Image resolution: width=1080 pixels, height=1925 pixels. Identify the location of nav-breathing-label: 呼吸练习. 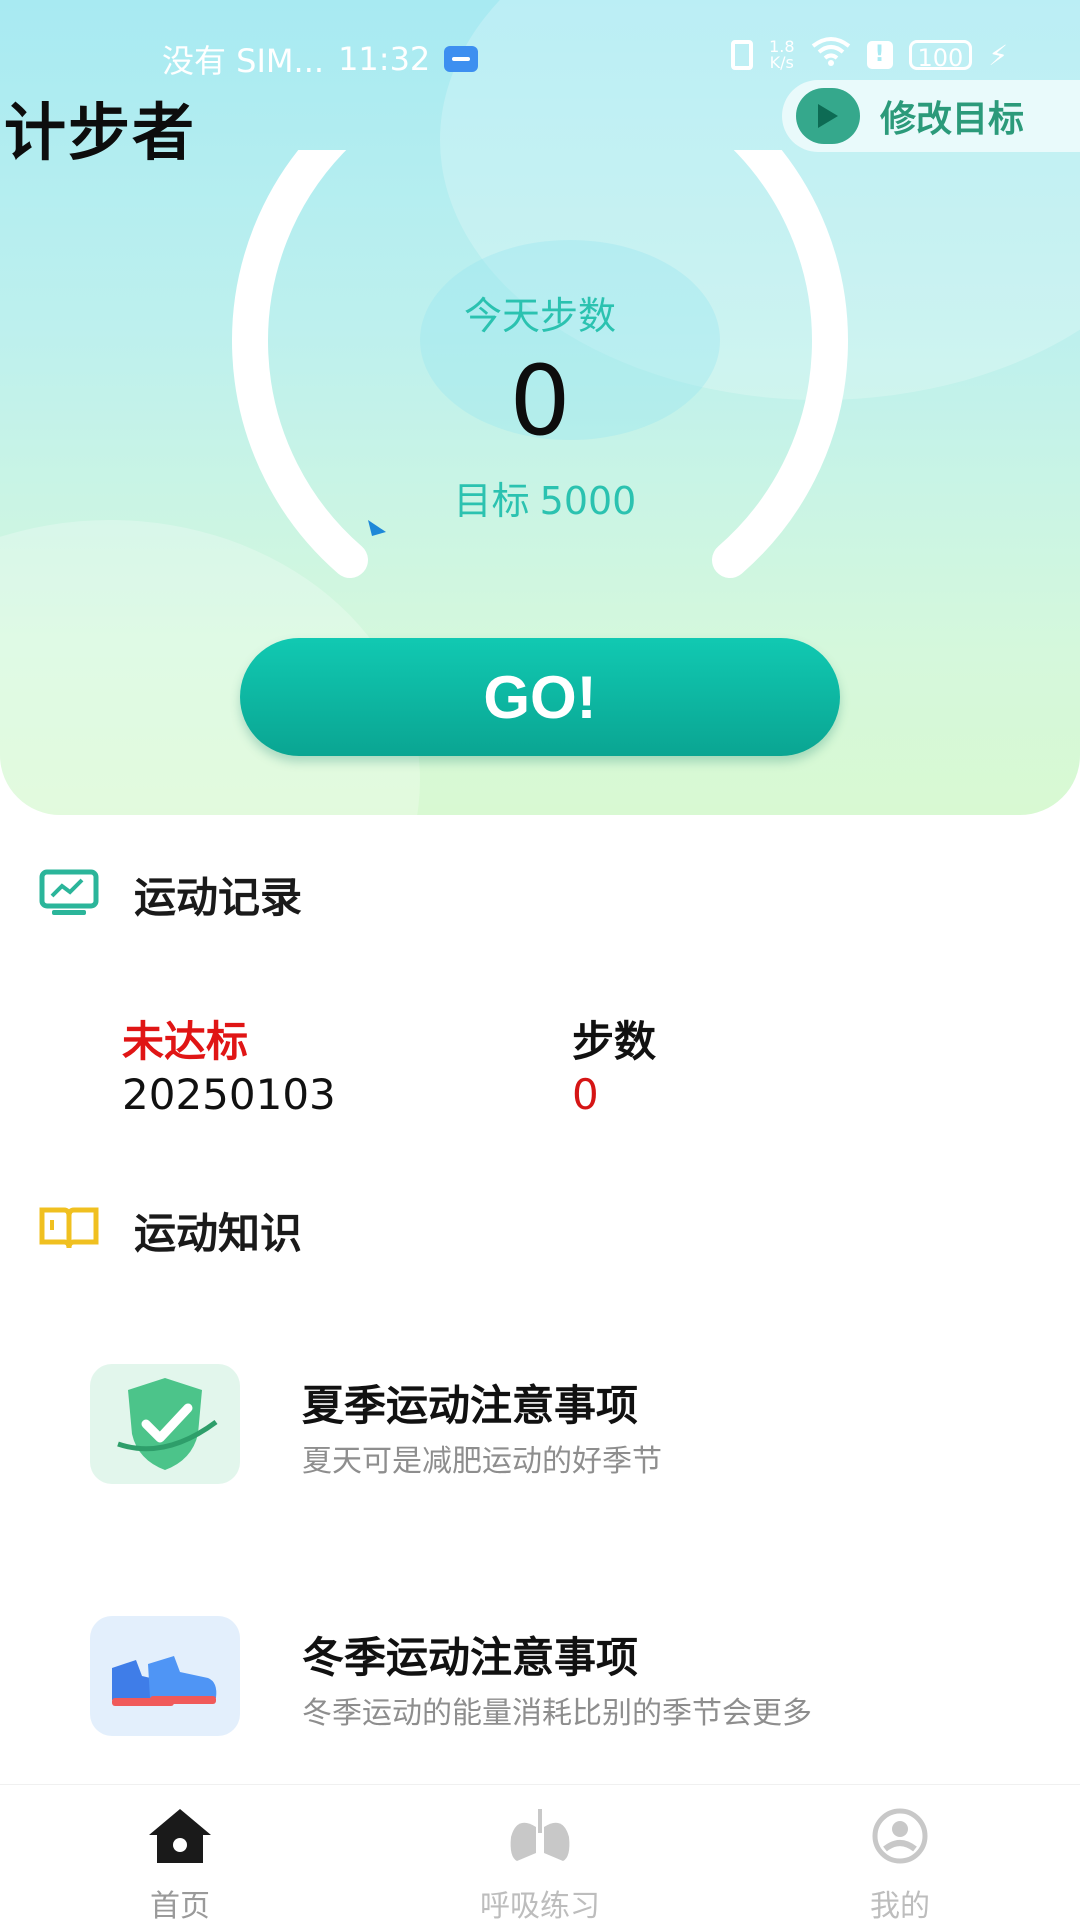
(540, 1906).